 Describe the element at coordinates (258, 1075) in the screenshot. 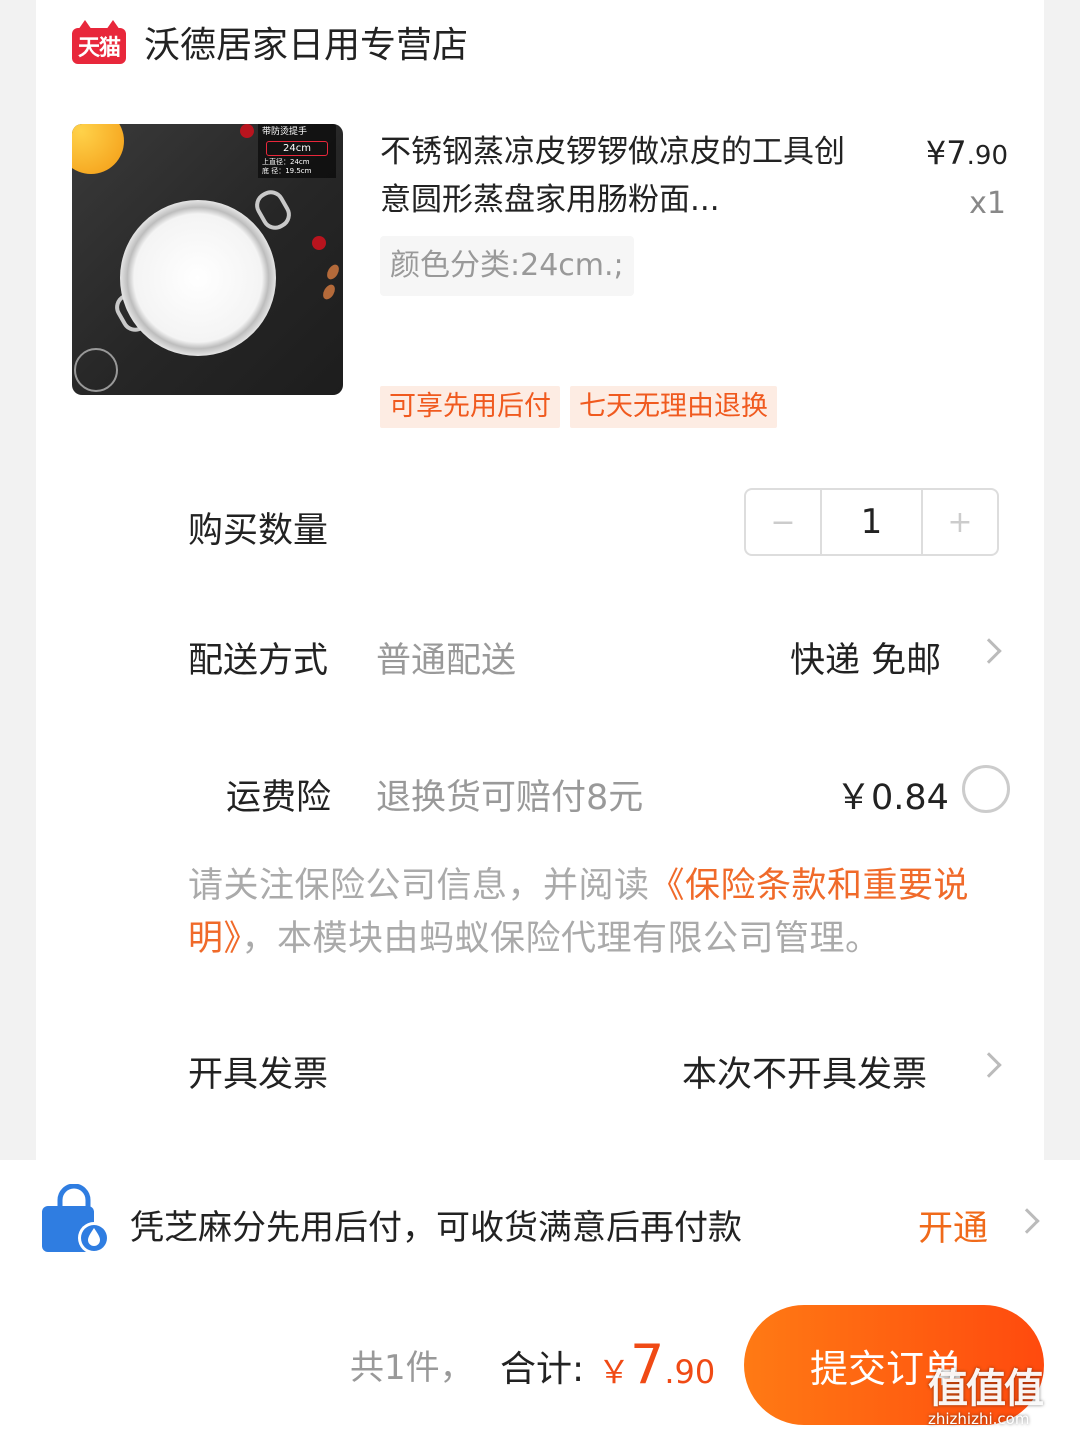

I see `invoice-label: 开具发票` at that location.